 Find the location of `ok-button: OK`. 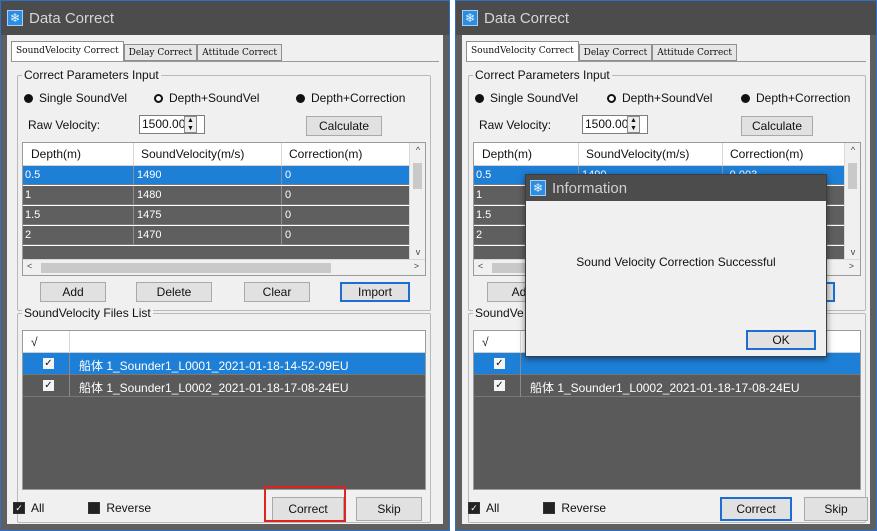

ok-button: OK is located at coordinates (781, 340).